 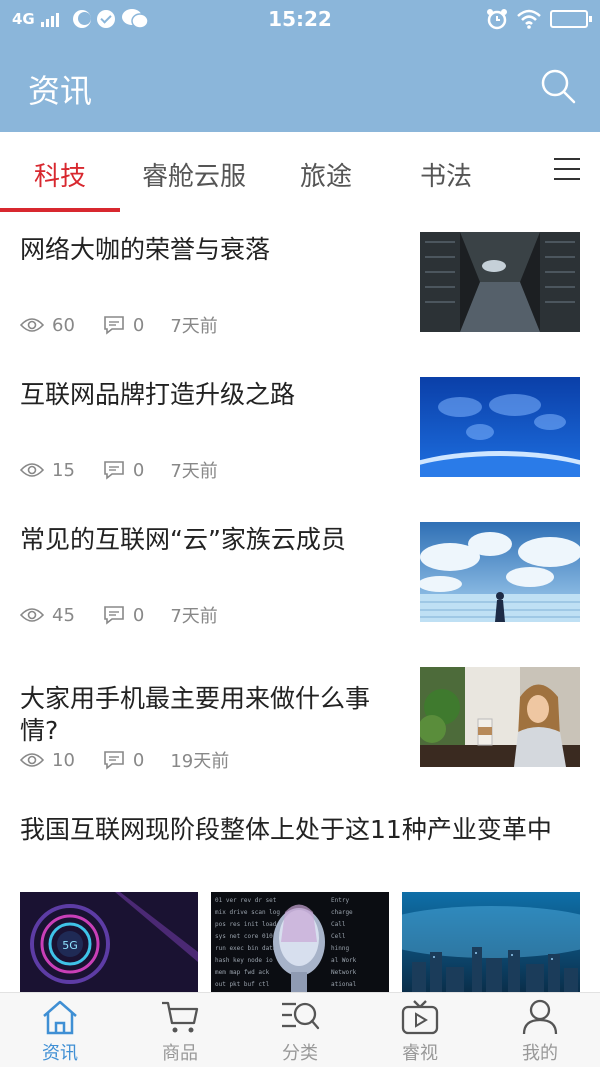 I want to click on nav-label: 分类, so click(x=300, y=1053).